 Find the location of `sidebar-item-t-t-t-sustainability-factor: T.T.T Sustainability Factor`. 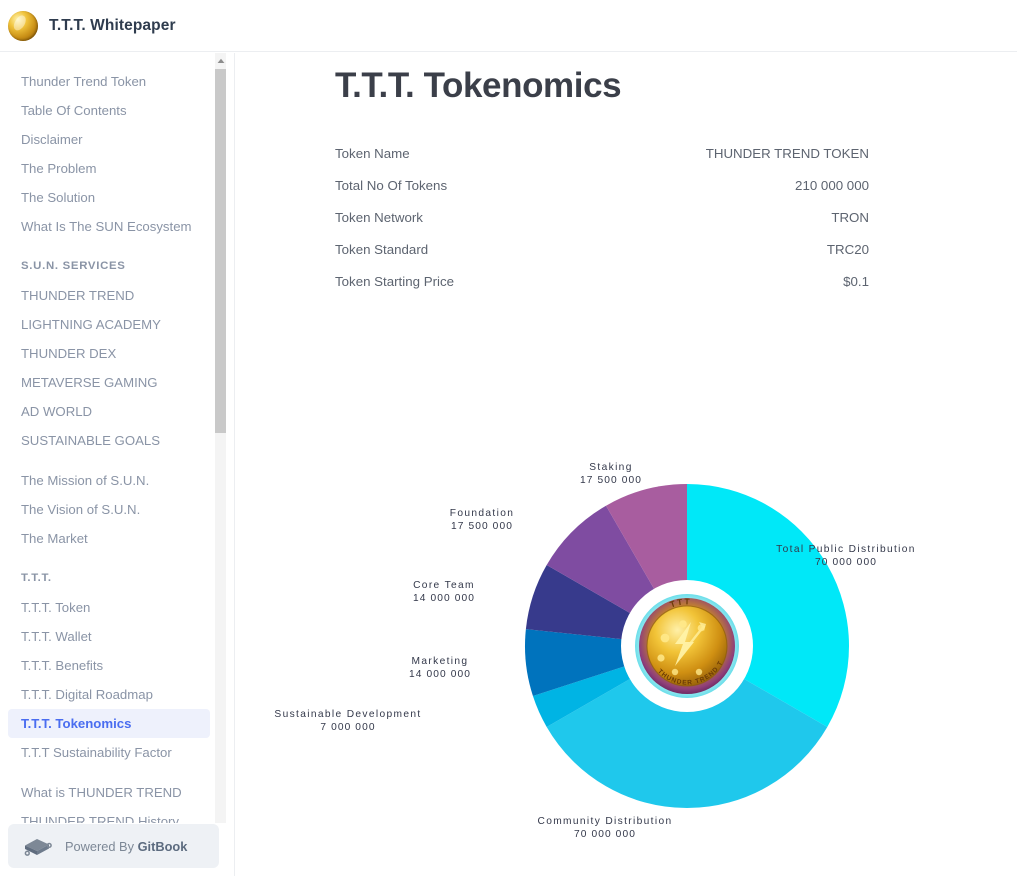

sidebar-item-t-t-t-sustainability-factor: T.T.T Sustainability Factor is located at coordinates (109, 752).